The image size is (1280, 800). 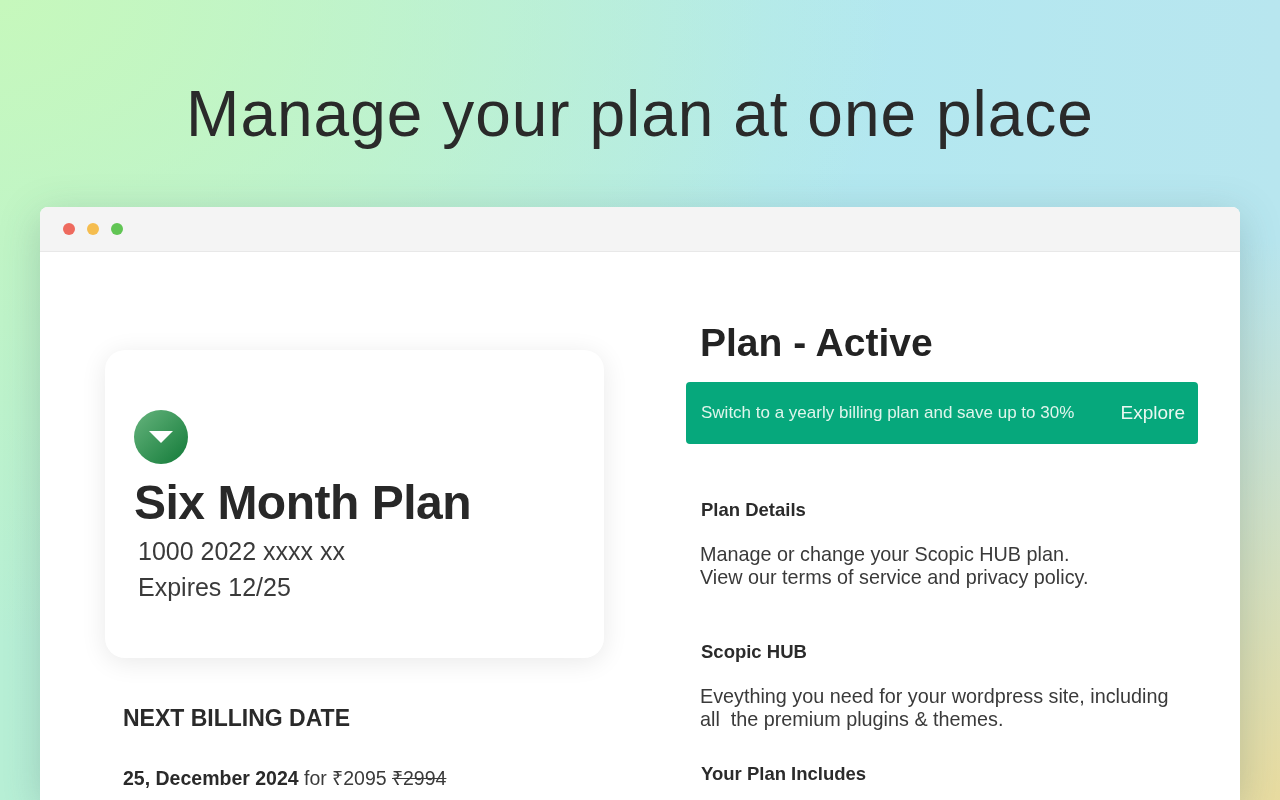 What do you see at coordinates (817, 343) in the screenshot?
I see `plan-status-title: Plan - Active` at bounding box center [817, 343].